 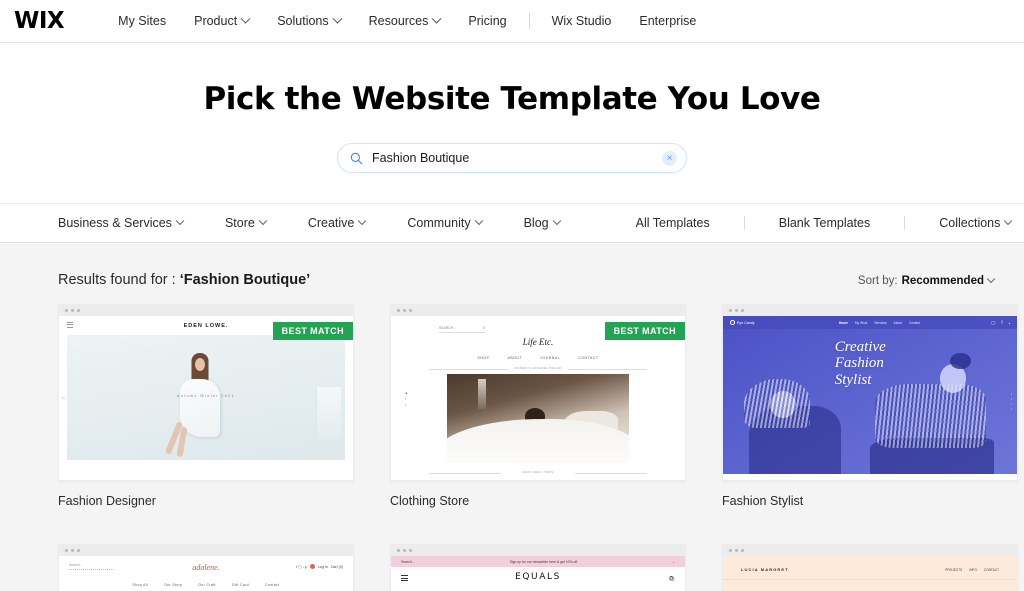 What do you see at coordinates (121, 223) in the screenshot?
I see `category-business-services: Business & Services` at bounding box center [121, 223].